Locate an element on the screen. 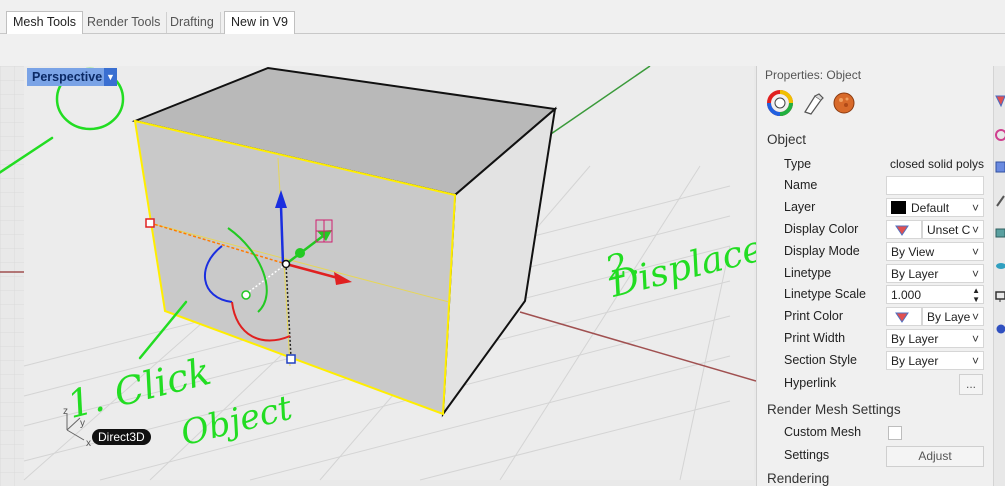 This screenshot has height=486, width=1005. print-color-dropdown: By Laye is located at coordinates (953, 316).